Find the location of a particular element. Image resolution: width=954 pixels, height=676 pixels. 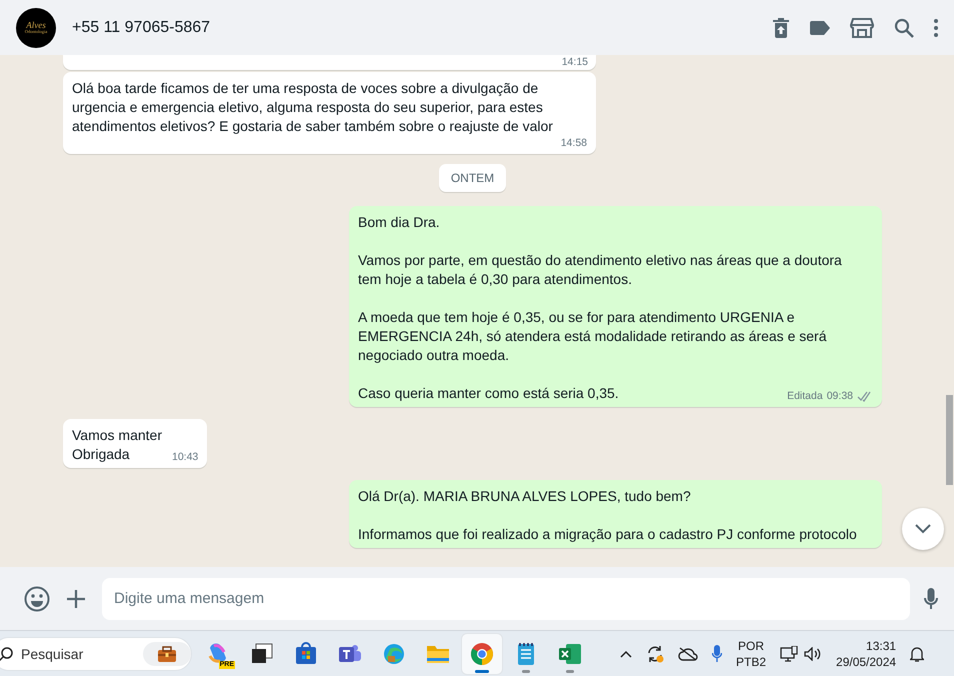

chevron-up-icon is located at coordinates (626, 654).